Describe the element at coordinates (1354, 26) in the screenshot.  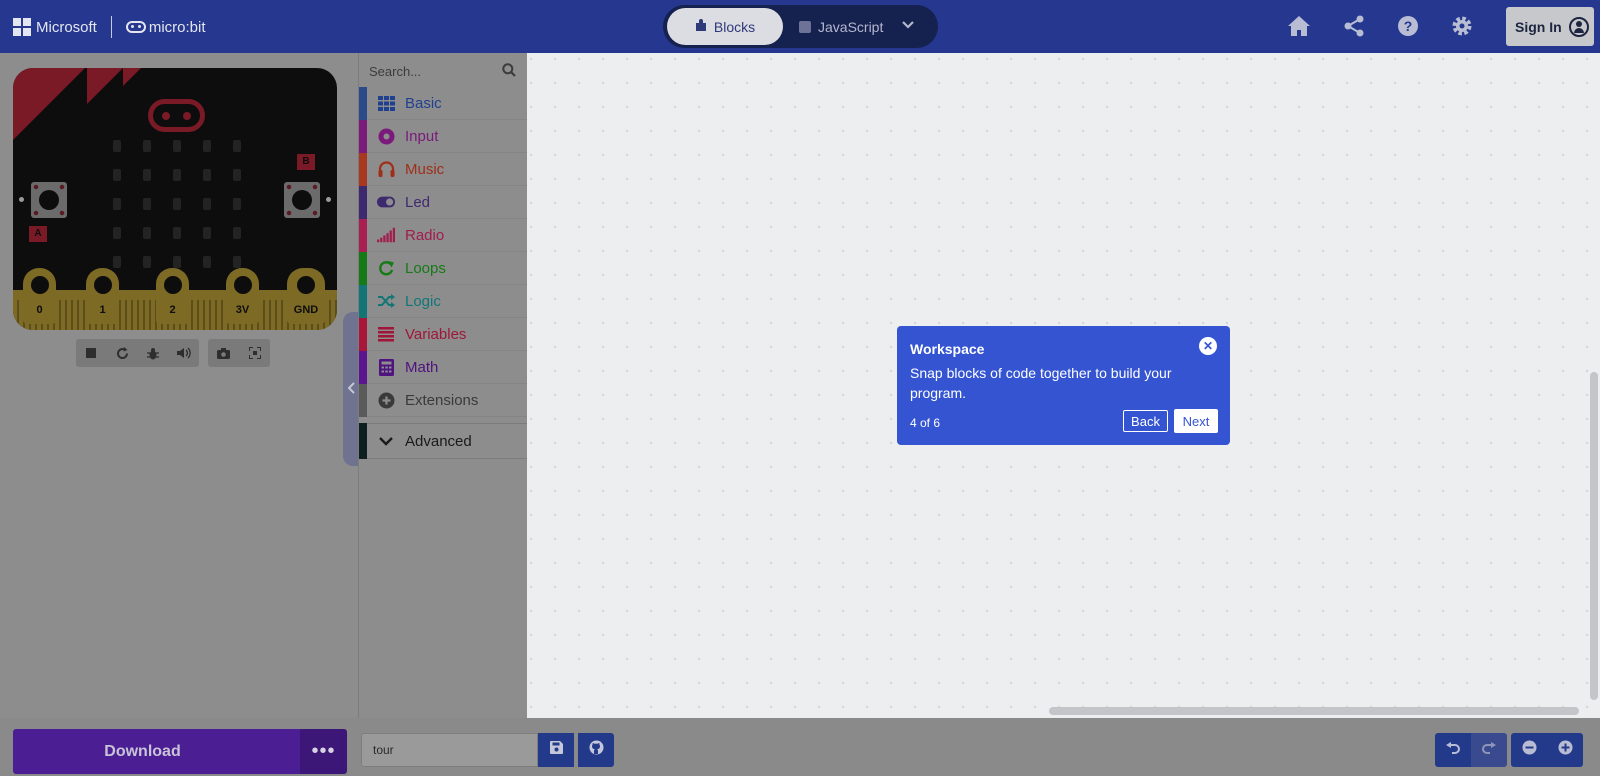
I see `share-icon` at that location.